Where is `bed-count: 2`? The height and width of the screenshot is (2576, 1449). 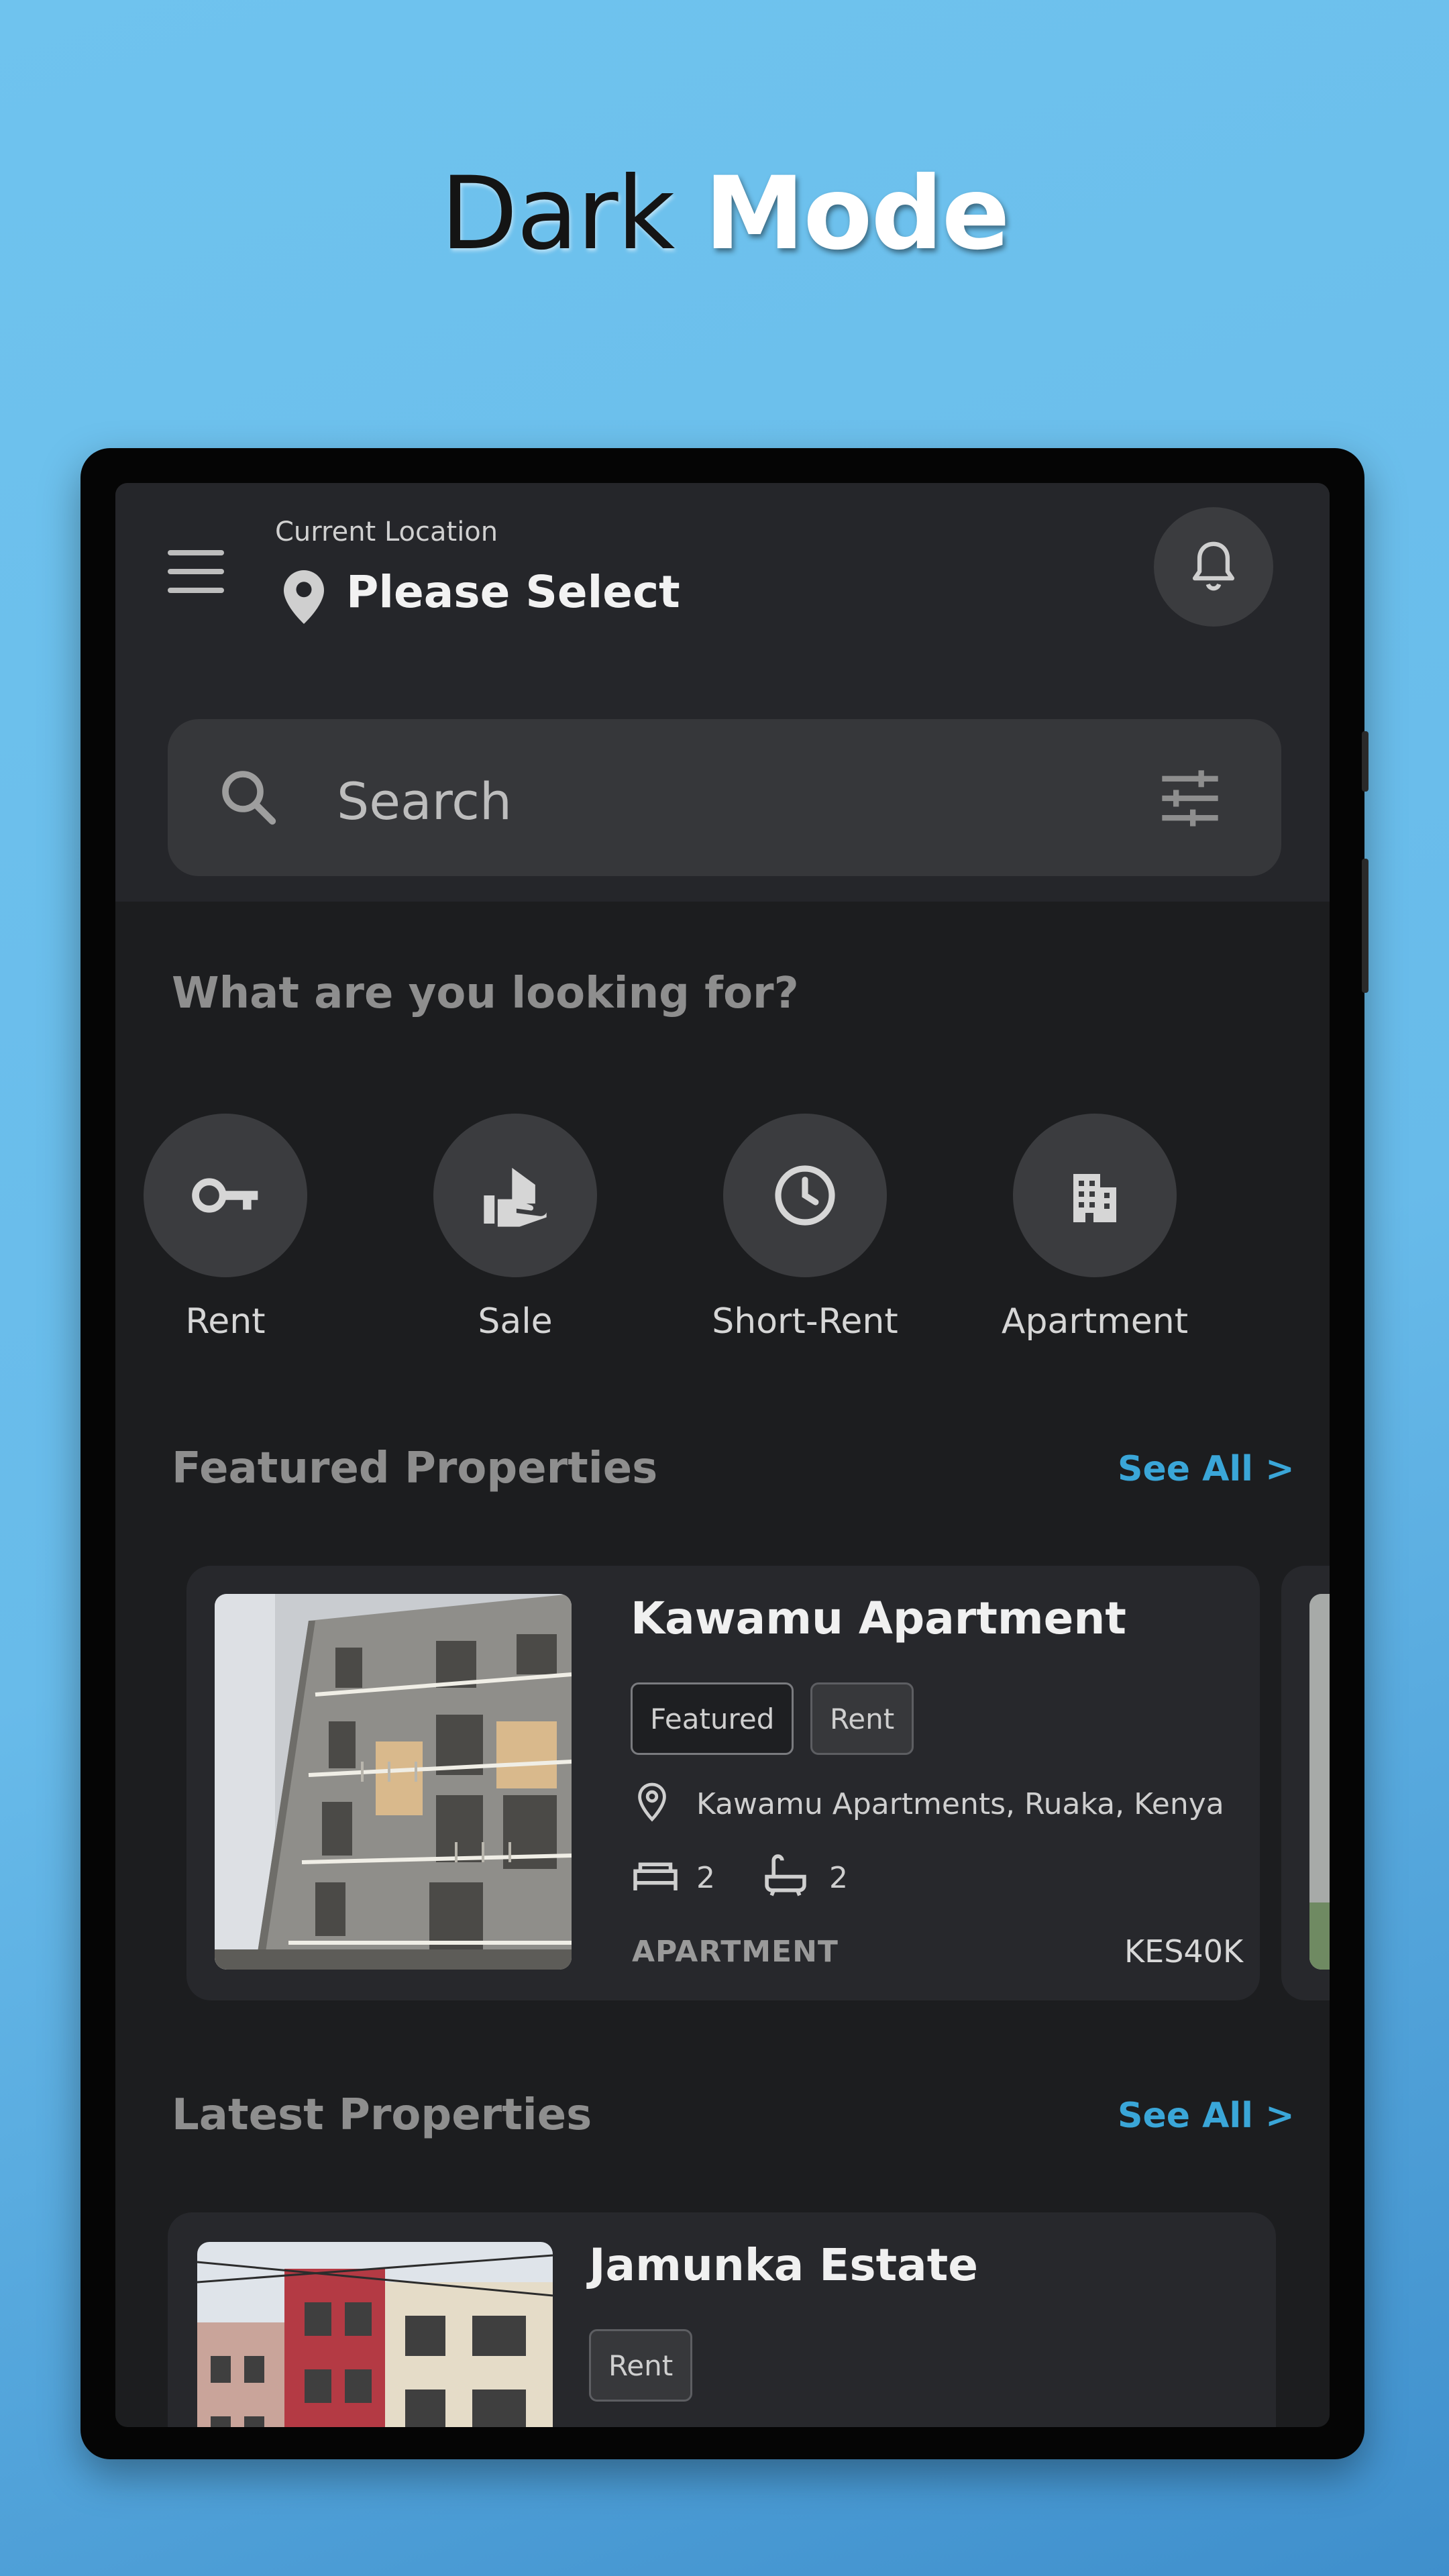 bed-count: 2 is located at coordinates (705, 1878).